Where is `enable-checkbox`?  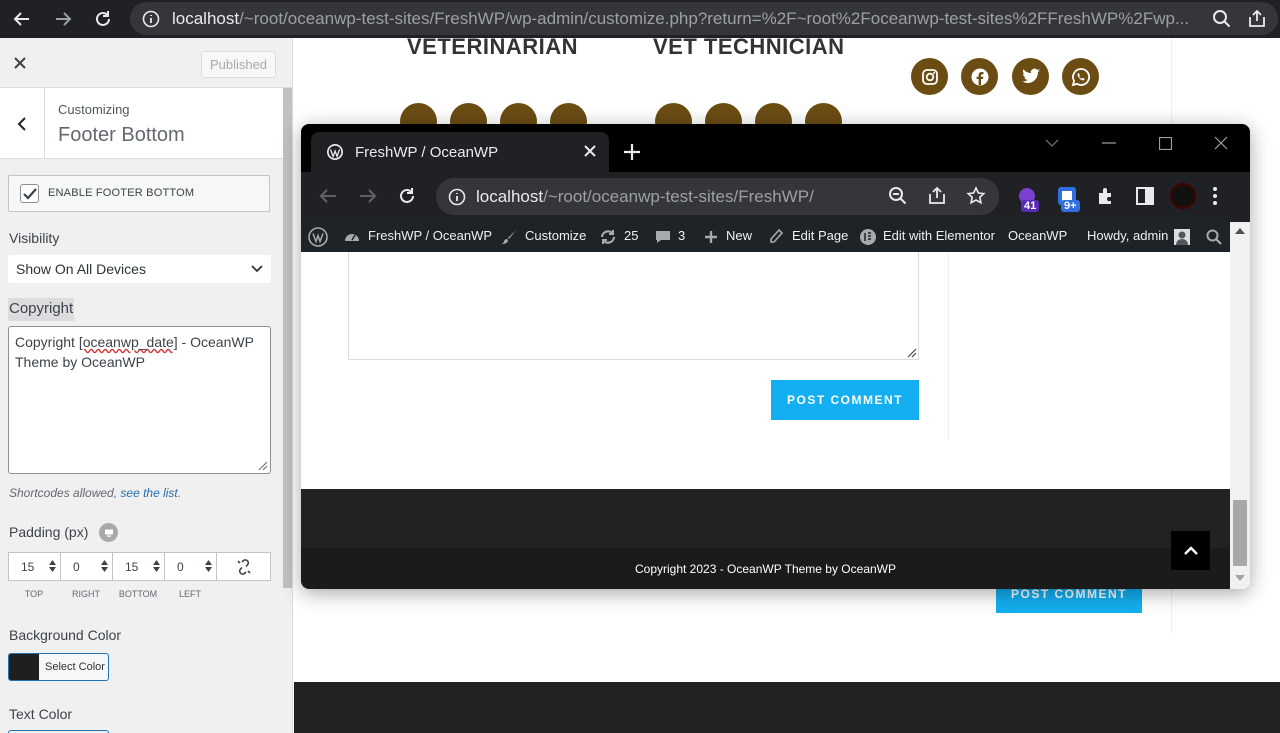 enable-checkbox is located at coordinates (29, 193).